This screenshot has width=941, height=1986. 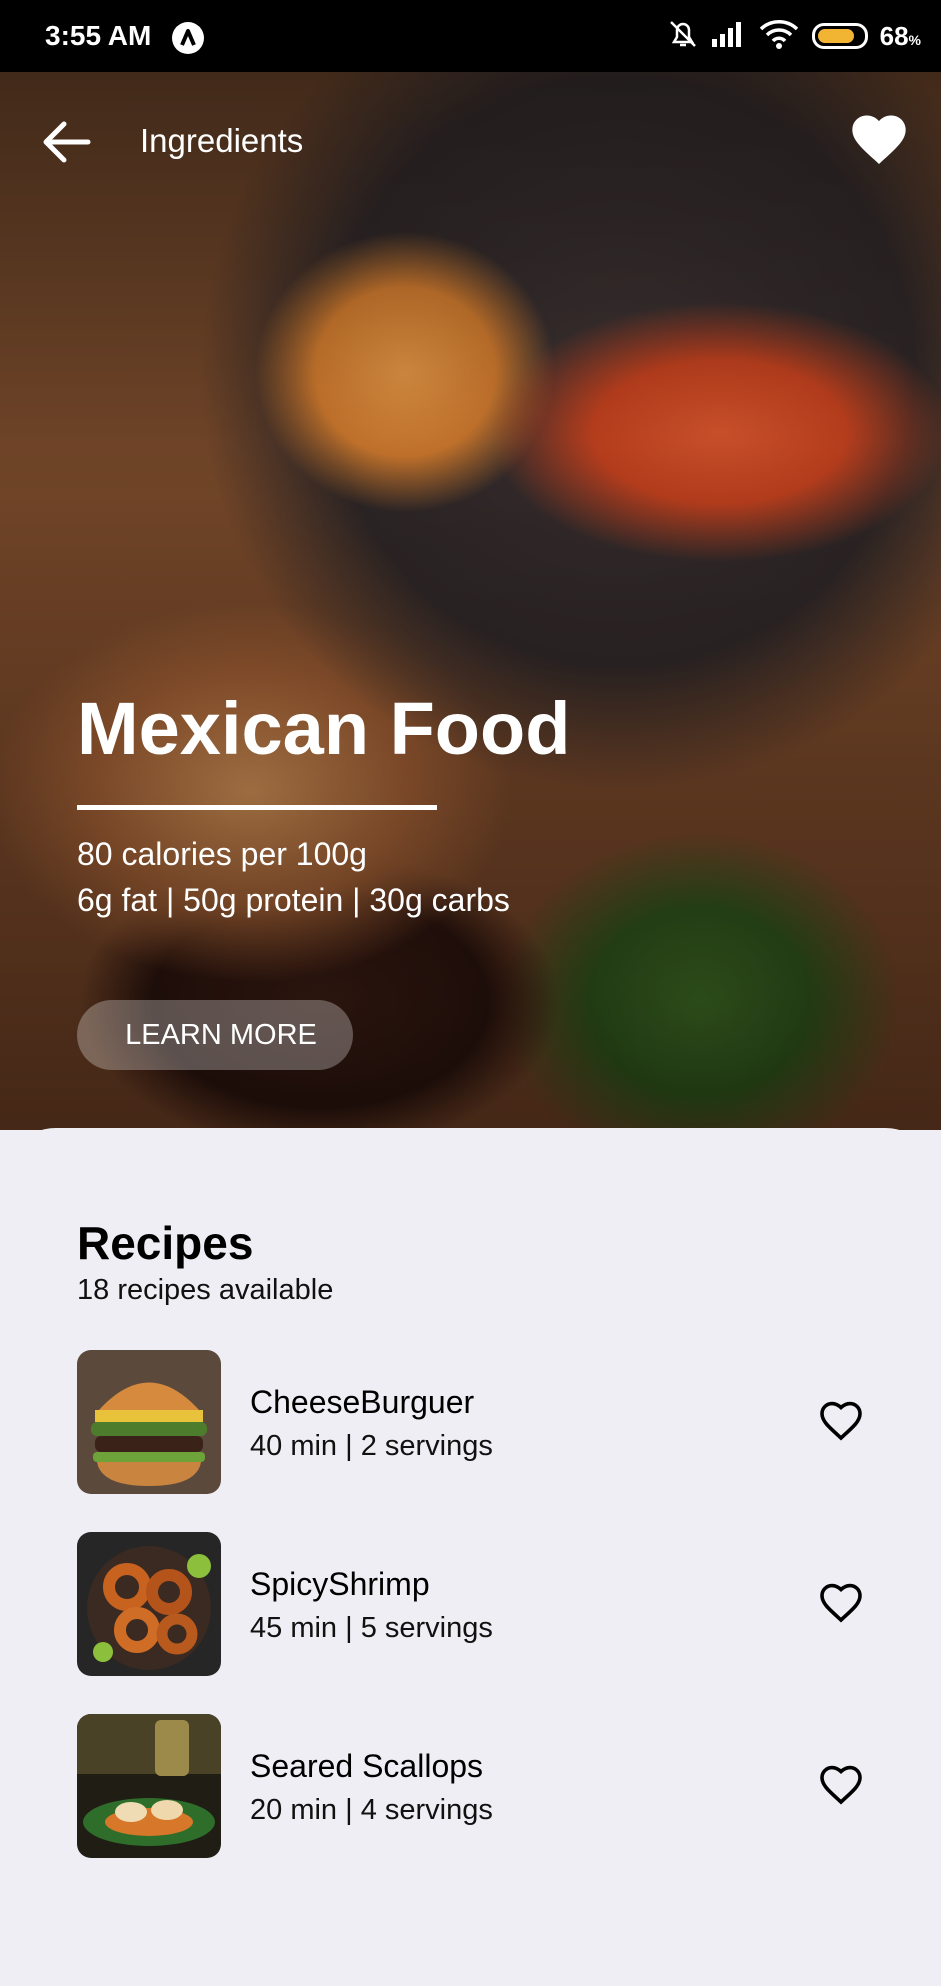 I want to click on heart-filled-icon, so click(x=879, y=140).